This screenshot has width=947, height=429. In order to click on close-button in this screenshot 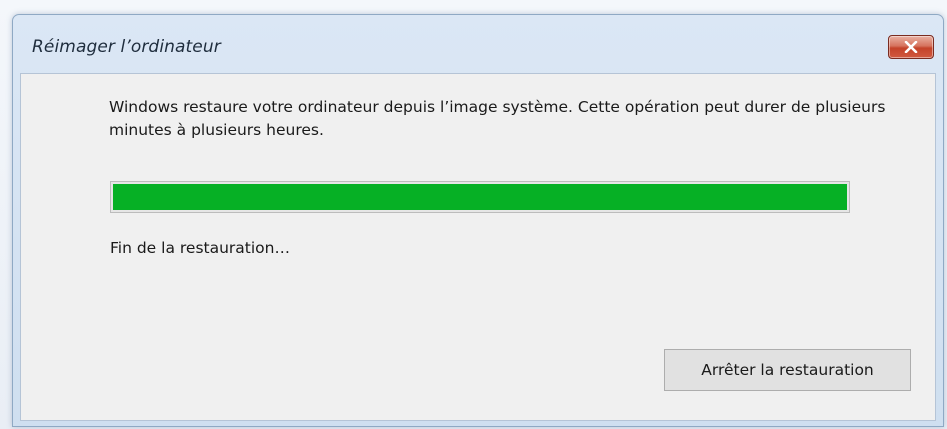, I will do `click(911, 47)`.